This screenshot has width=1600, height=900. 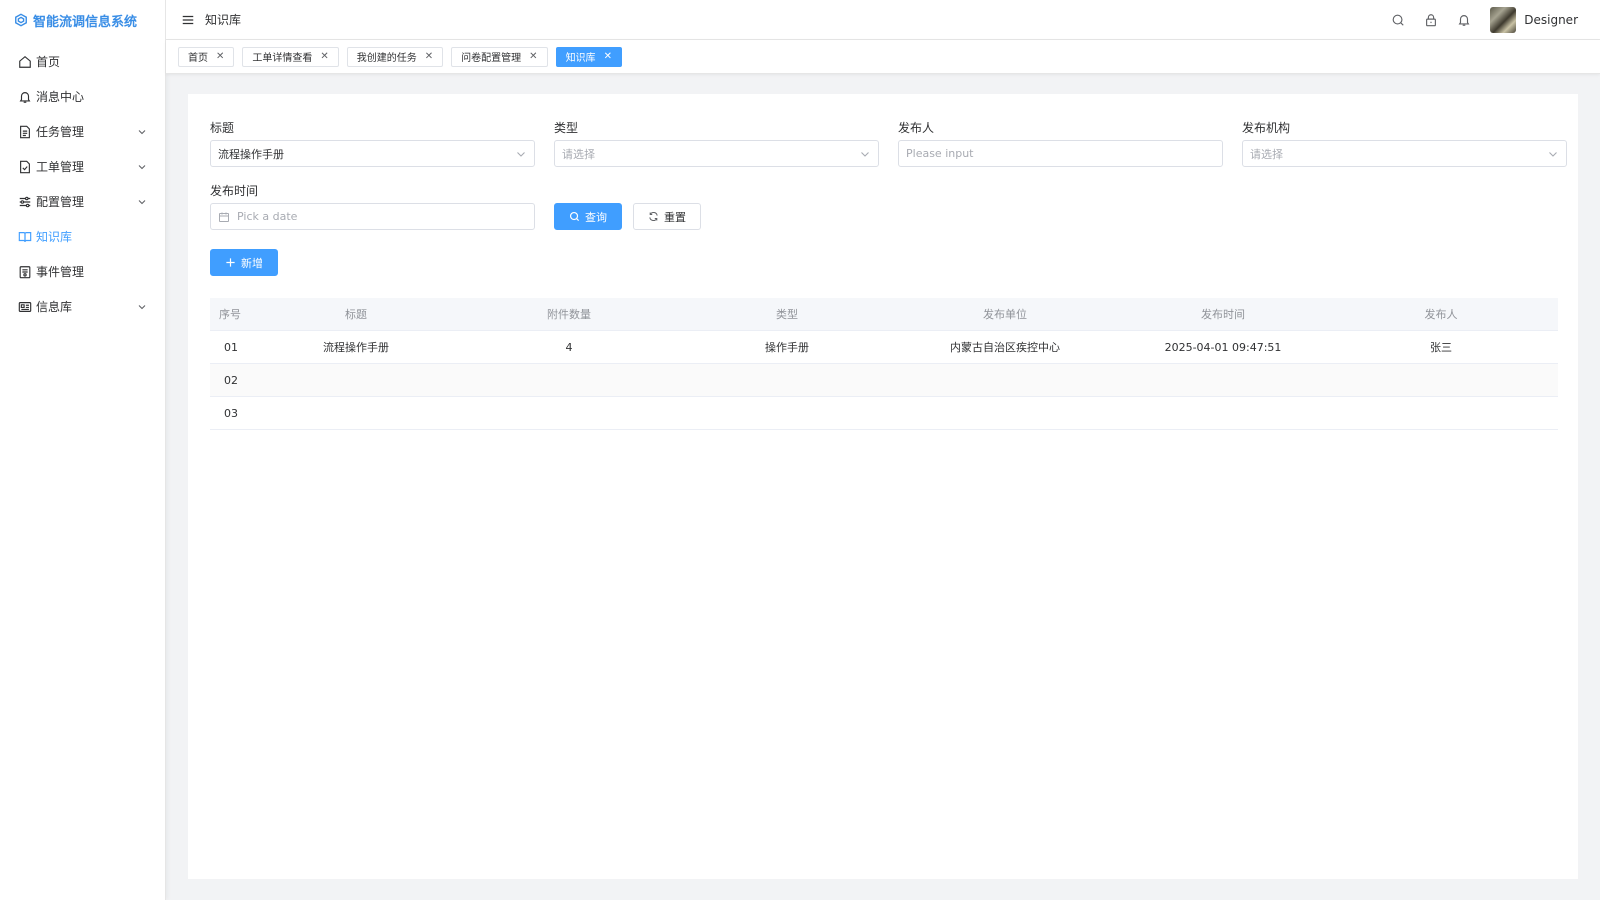 I want to click on sidebar-item-label: 消息中心, so click(x=60, y=97).